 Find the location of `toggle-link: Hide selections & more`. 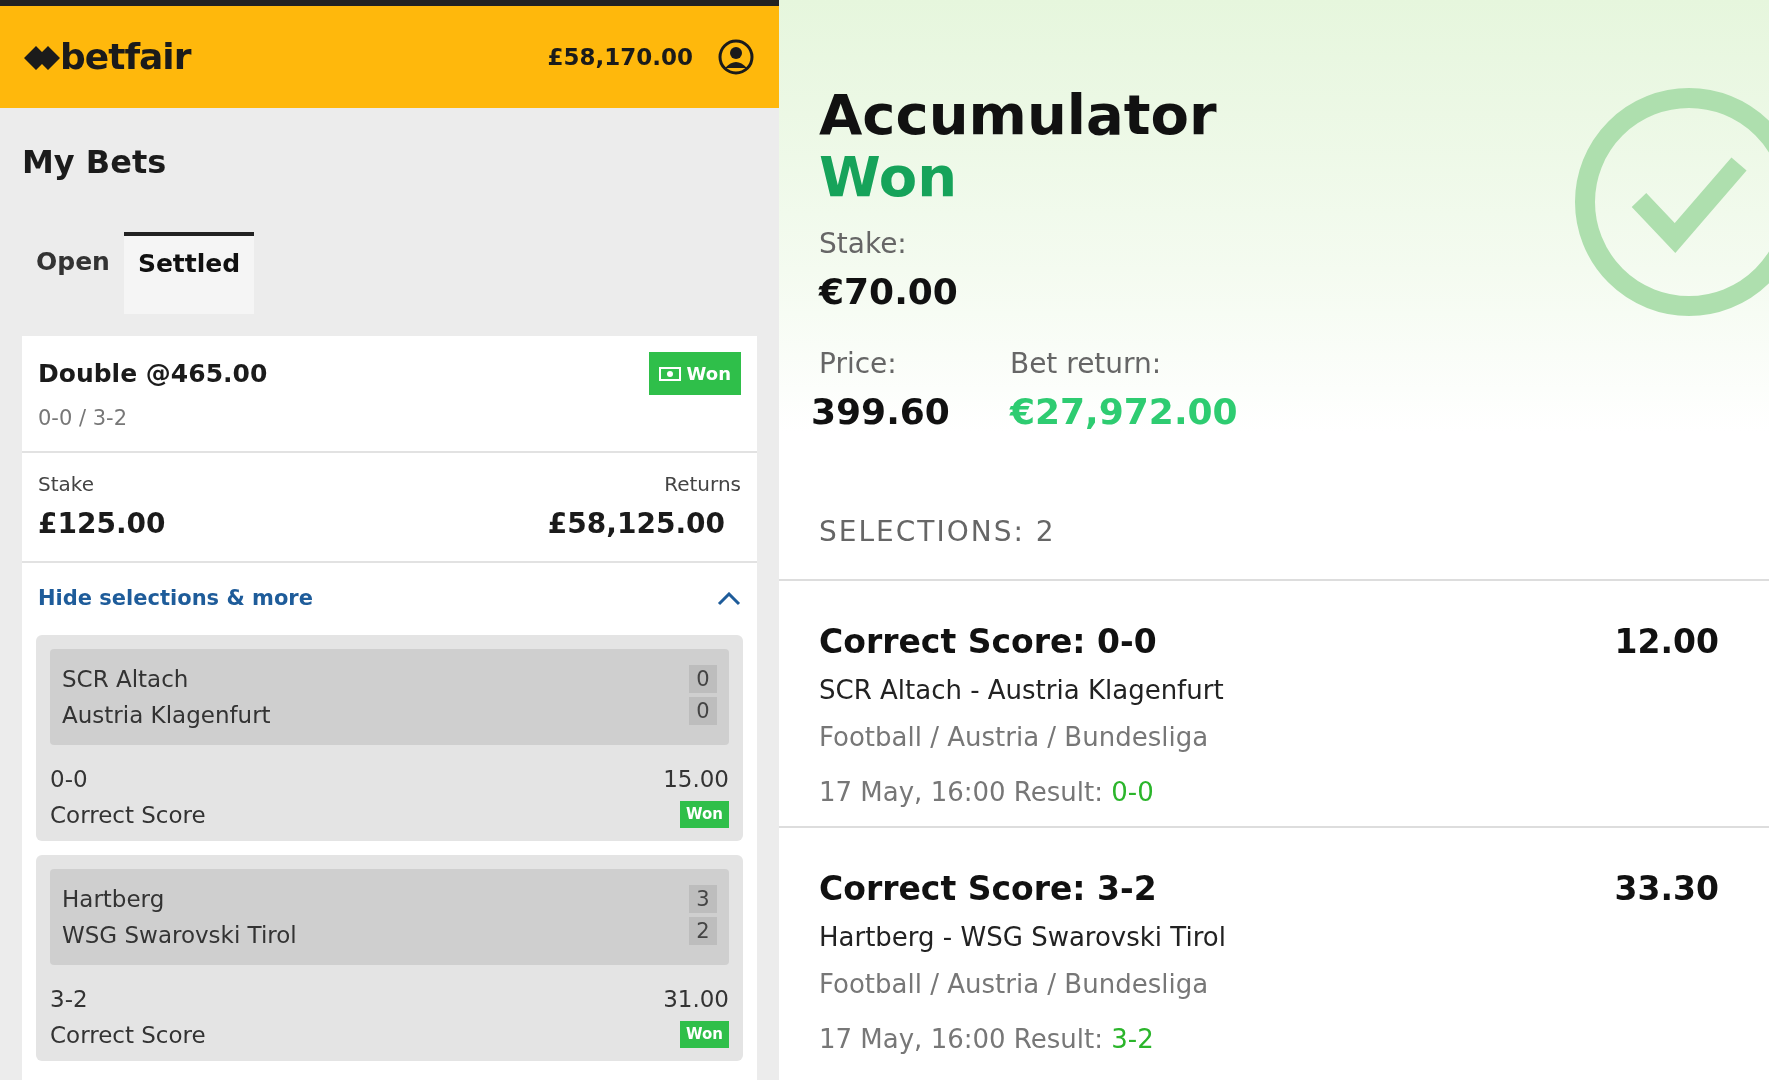

toggle-link: Hide selections & more is located at coordinates (175, 598).